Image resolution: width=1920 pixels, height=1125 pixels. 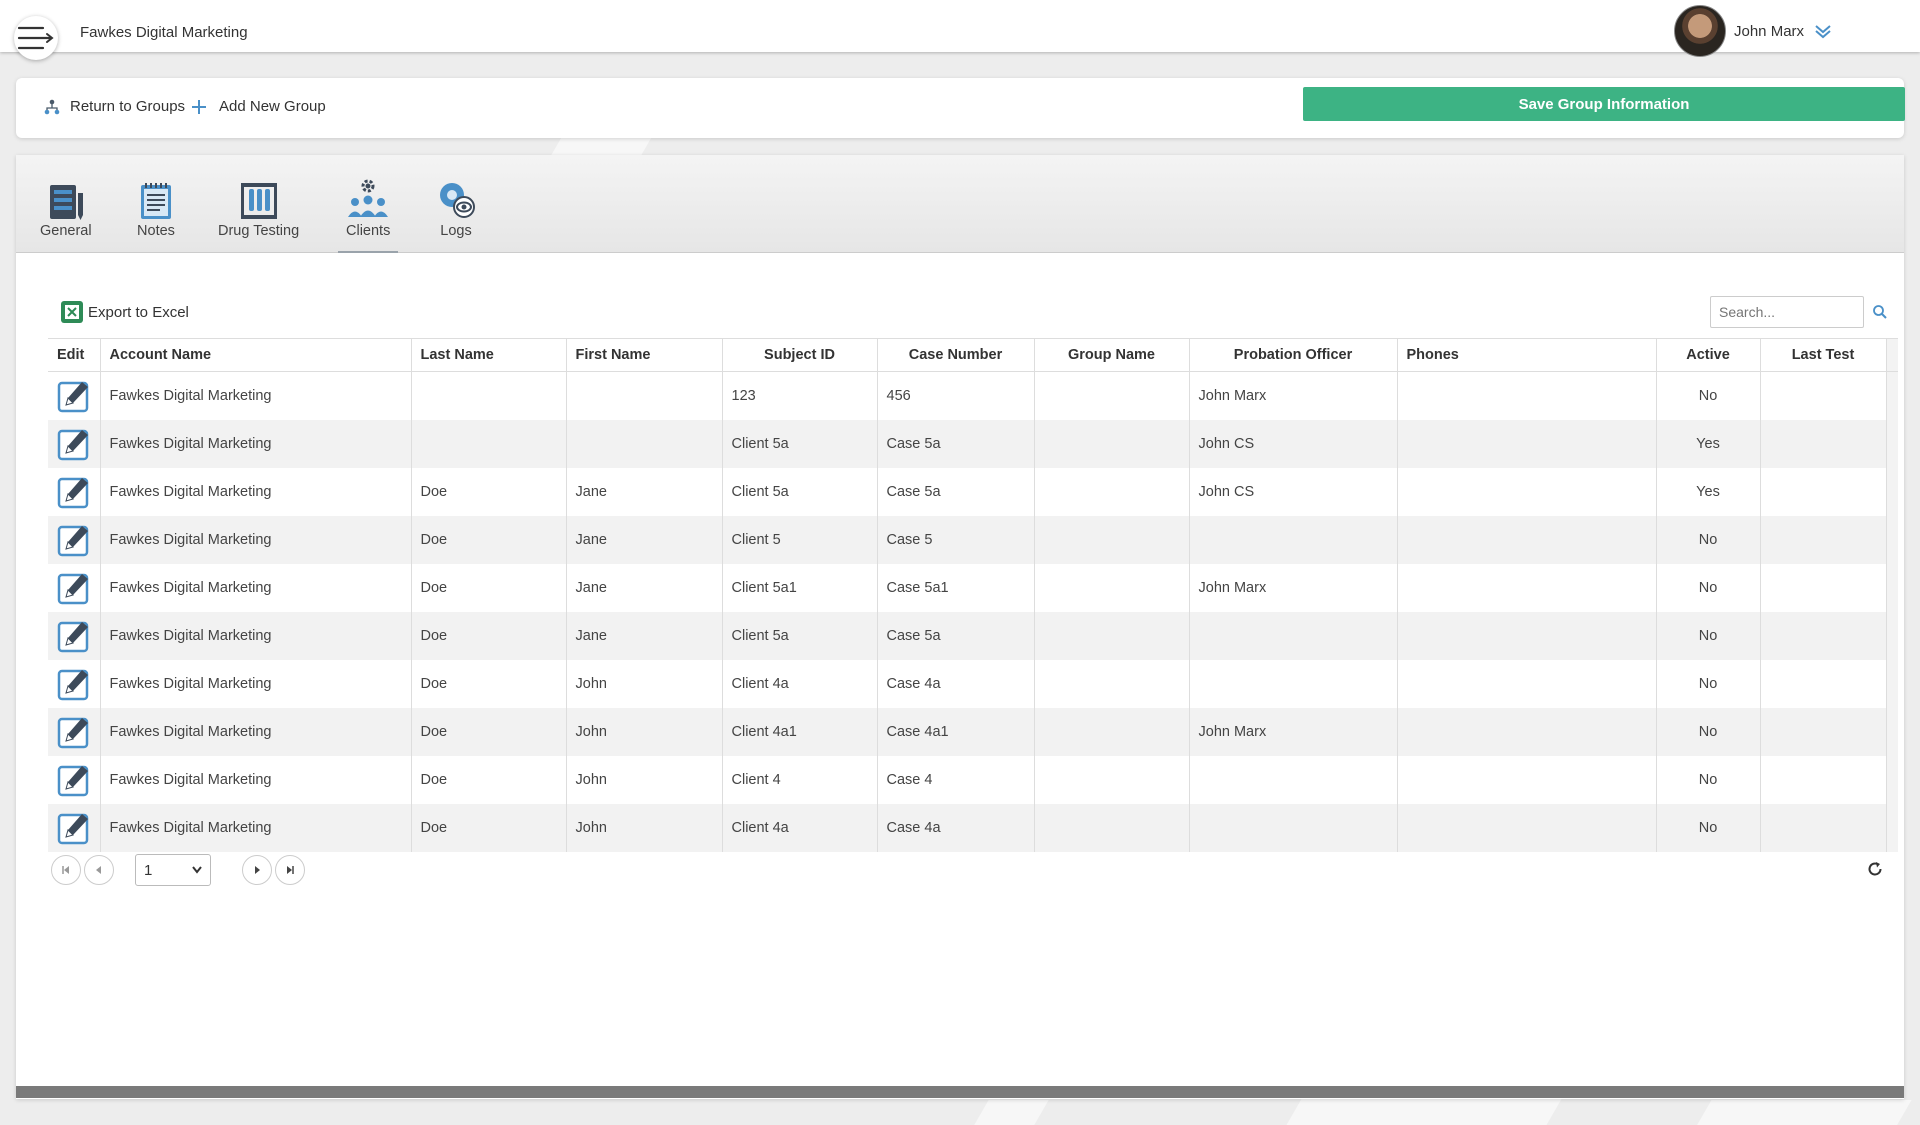 I want to click on cell-officer, so click(x=1293, y=636).